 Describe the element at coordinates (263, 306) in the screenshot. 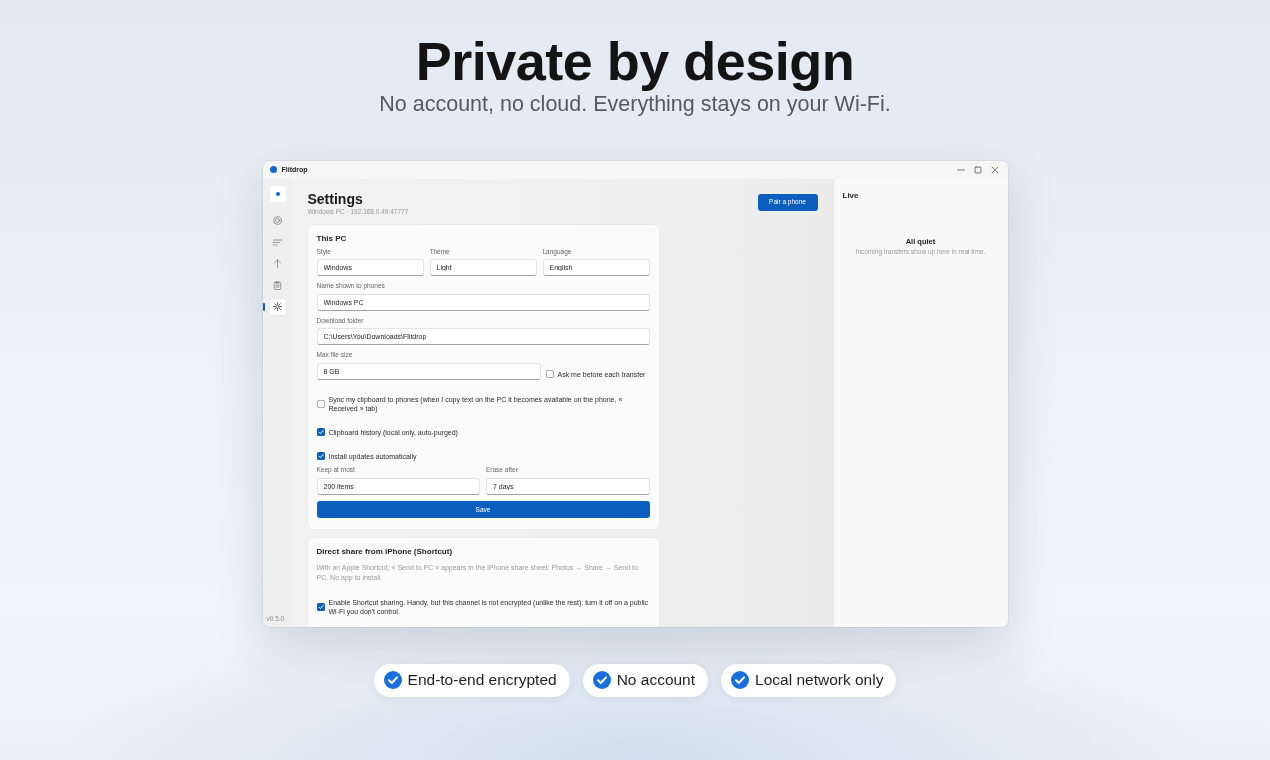

I see `active-indicator` at that location.